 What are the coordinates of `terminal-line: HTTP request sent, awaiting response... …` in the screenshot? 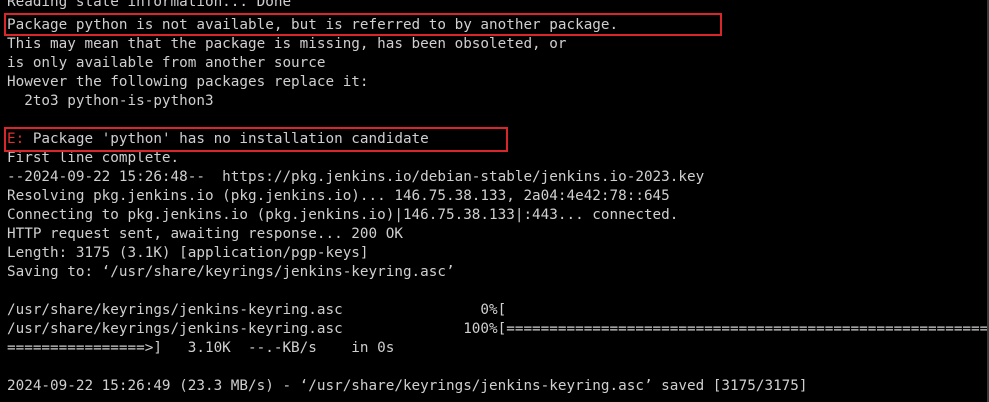 It's located at (205, 234).